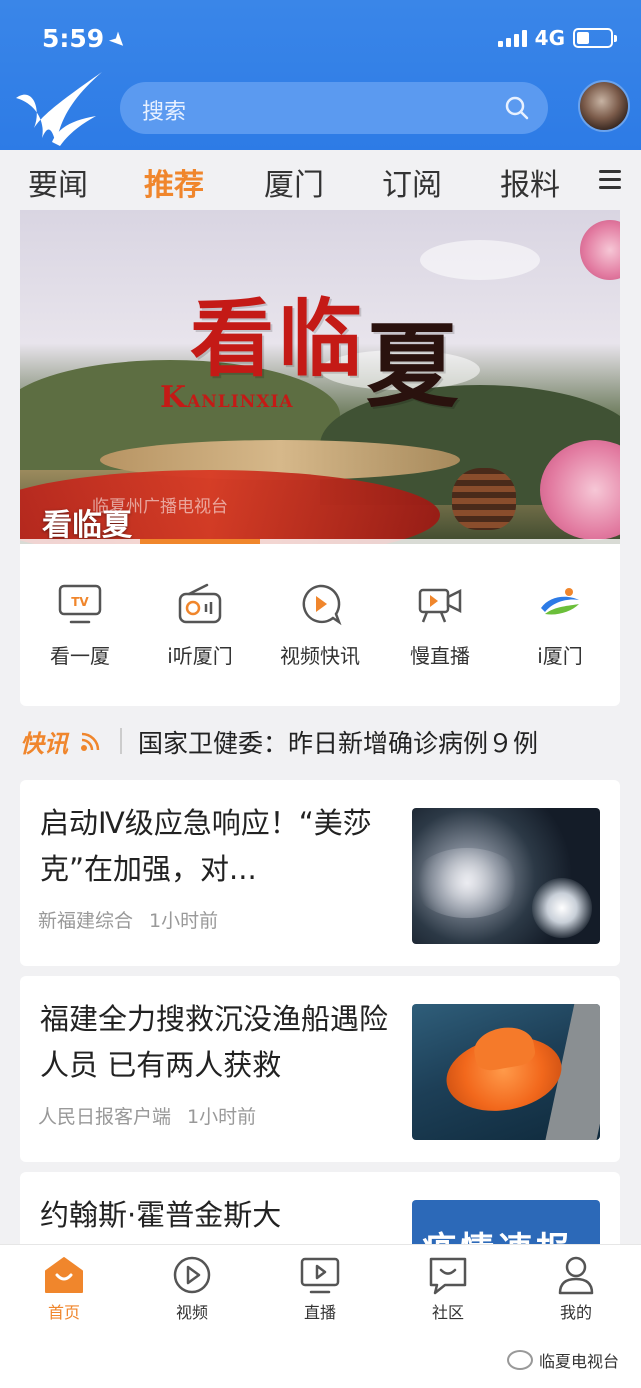 The image size is (641, 1388). I want to click on tab-baoliao: 报料, so click(530, 182).